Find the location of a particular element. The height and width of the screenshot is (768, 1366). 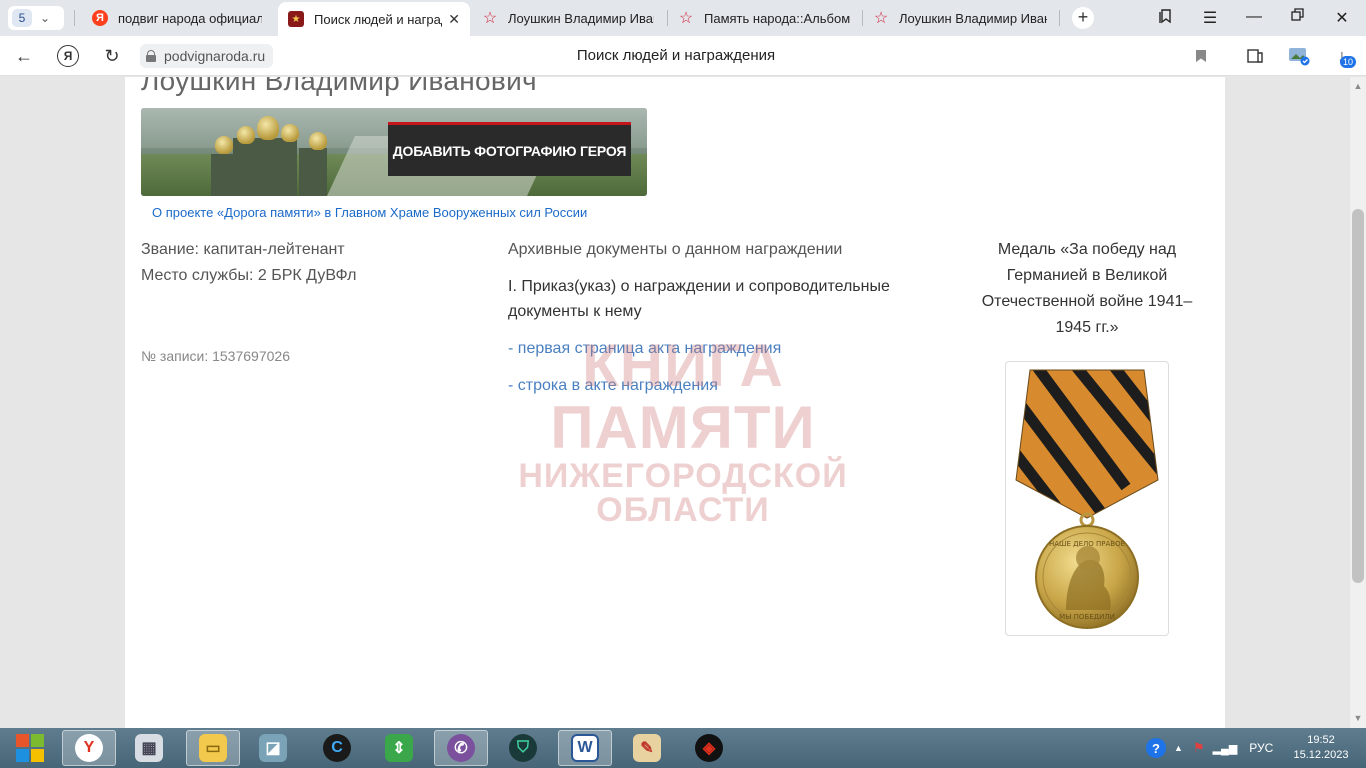

yandex-browser-icon: Y is located at coordinates (89, 748).